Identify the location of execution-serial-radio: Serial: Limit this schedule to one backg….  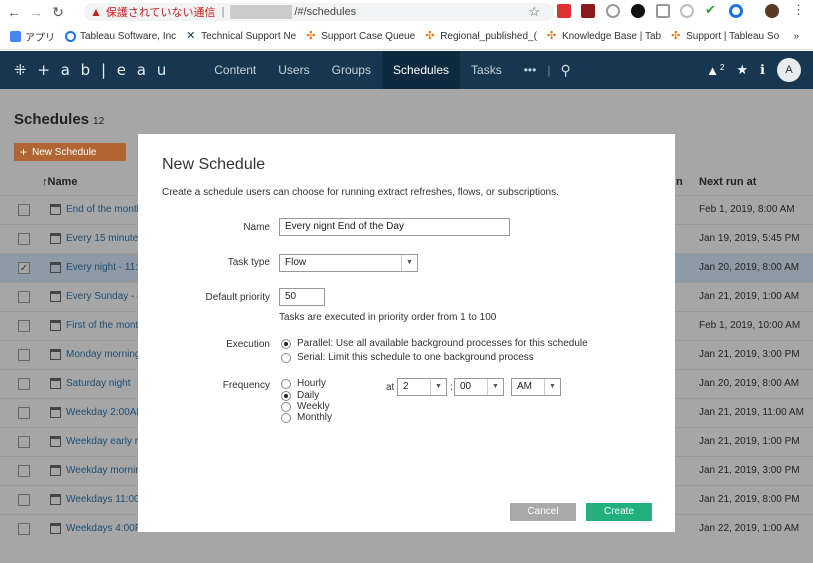
(407, 357).